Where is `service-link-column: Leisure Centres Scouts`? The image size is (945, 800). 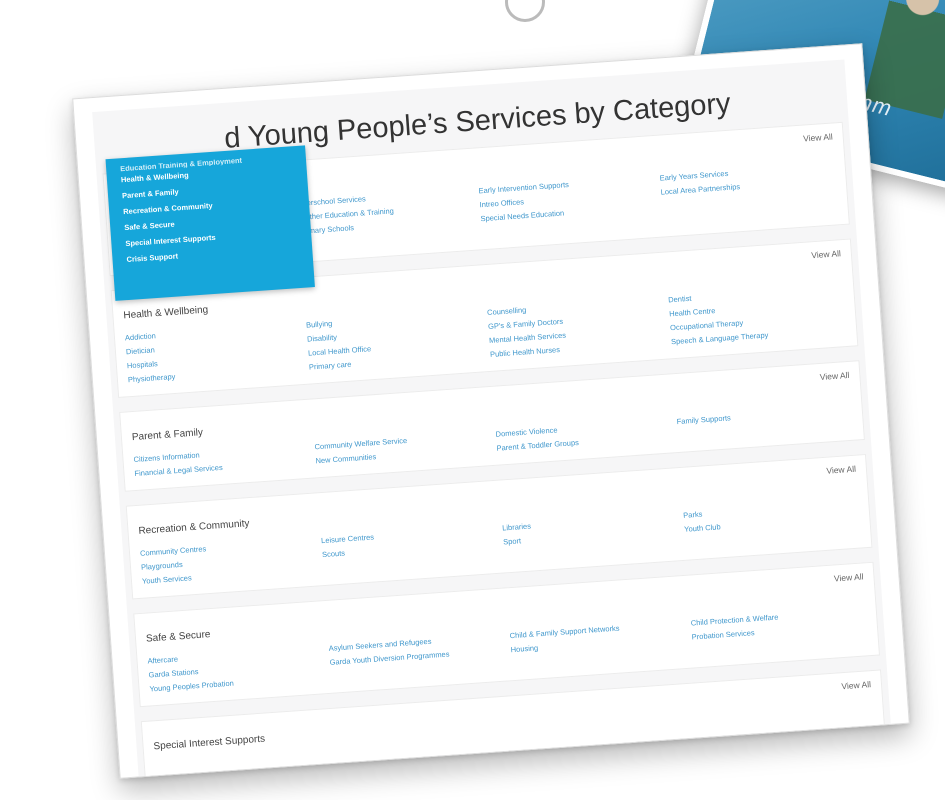
service-link-column: Leisure Centres Scouts is located at coordinates (409, 548).